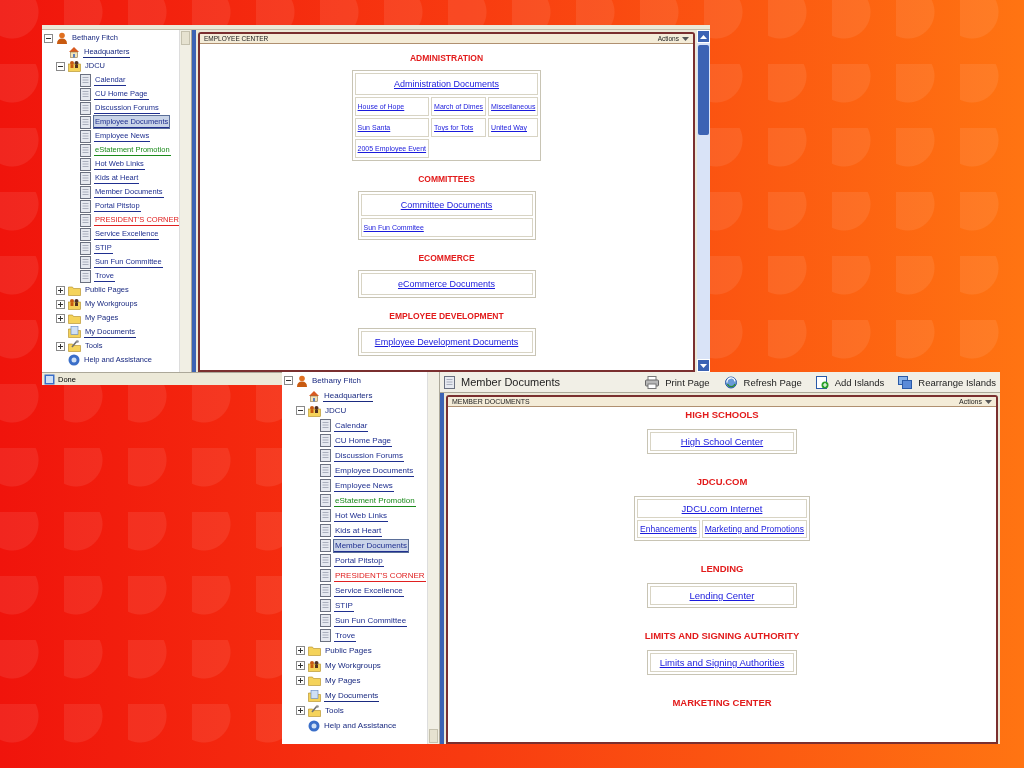 The height and width of the screenshot is (768, 1024). What do you see at coordinates (722, 508) in the screenshot?
I see `document-link: JDCU.com Internet` at bounding box center [722, 508].